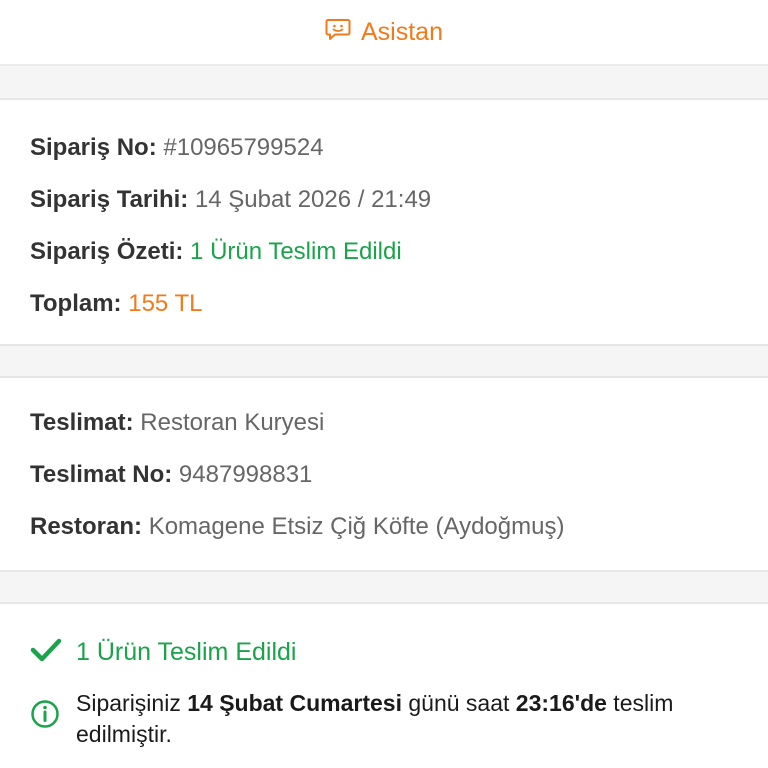 The image size is (768, 768). What do you see at coordinates (82, 422) in the screenshot?
I see `delivery-type-label: Teslimat:` at bounding box center [82, 422].